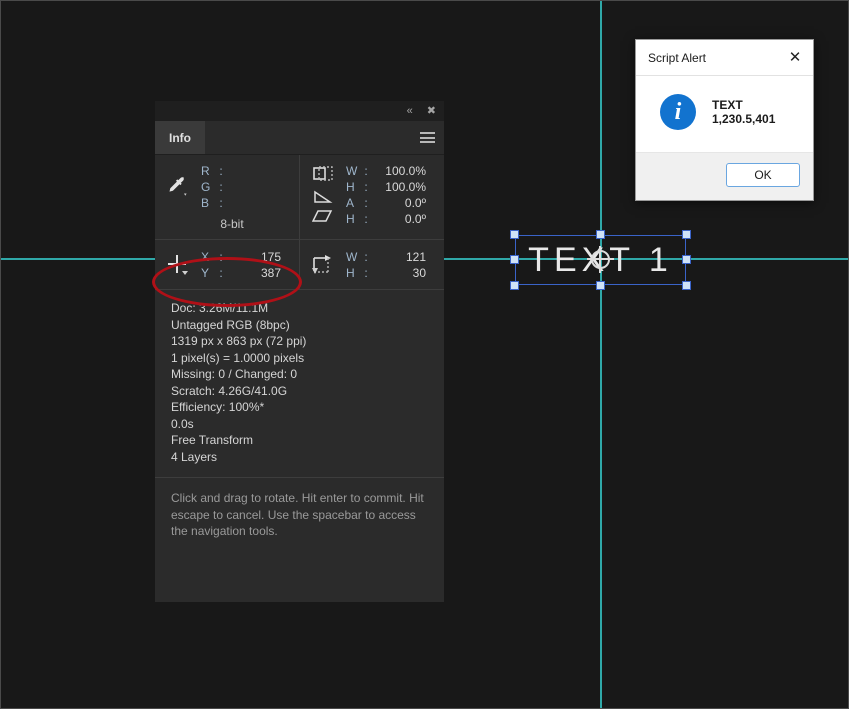 Image resolution: width=849 pixels, height=709 pixels. Describe the element at coordinates (220, 308) in the screenshot. I see `doc-info-line: Doc: 3.26M/11.1M` at that location.